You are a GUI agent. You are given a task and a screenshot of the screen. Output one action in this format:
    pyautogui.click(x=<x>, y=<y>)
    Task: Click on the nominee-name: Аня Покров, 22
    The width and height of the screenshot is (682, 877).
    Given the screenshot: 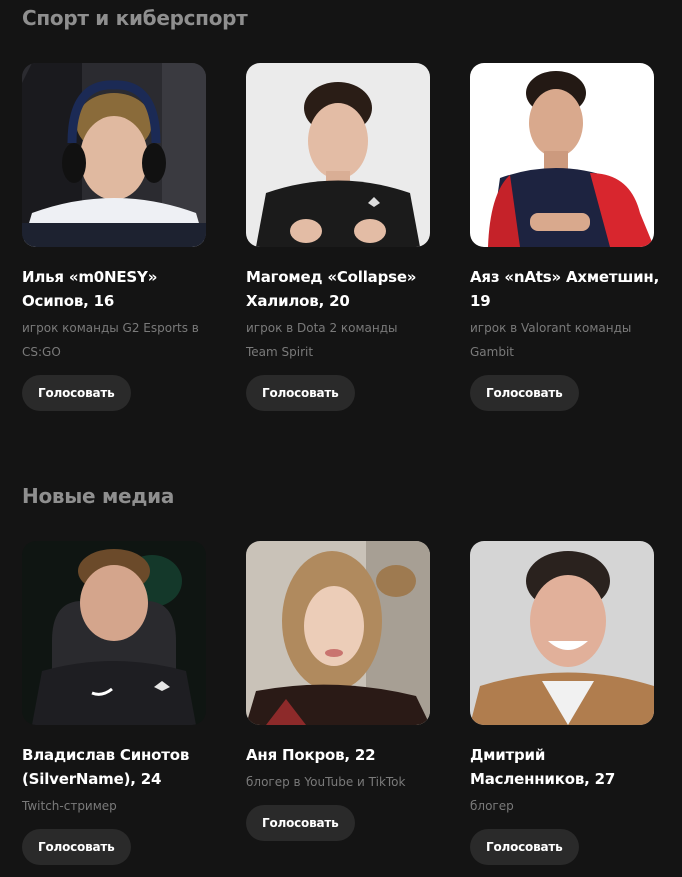 What is the action you would take?
    pyautogui.click(x=311, y=755)
    